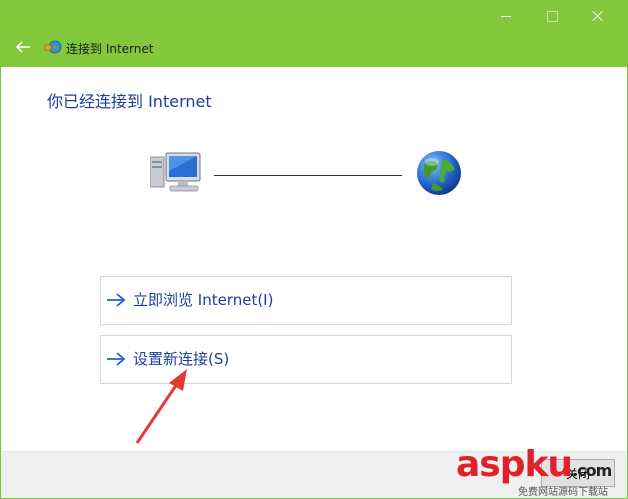 Image resolution: width=628 pixels, height=499 pixels. What do you see at coordinates (439, 173) in the screenshot?
I see `globe-icon` at bounding box center [439, 173].